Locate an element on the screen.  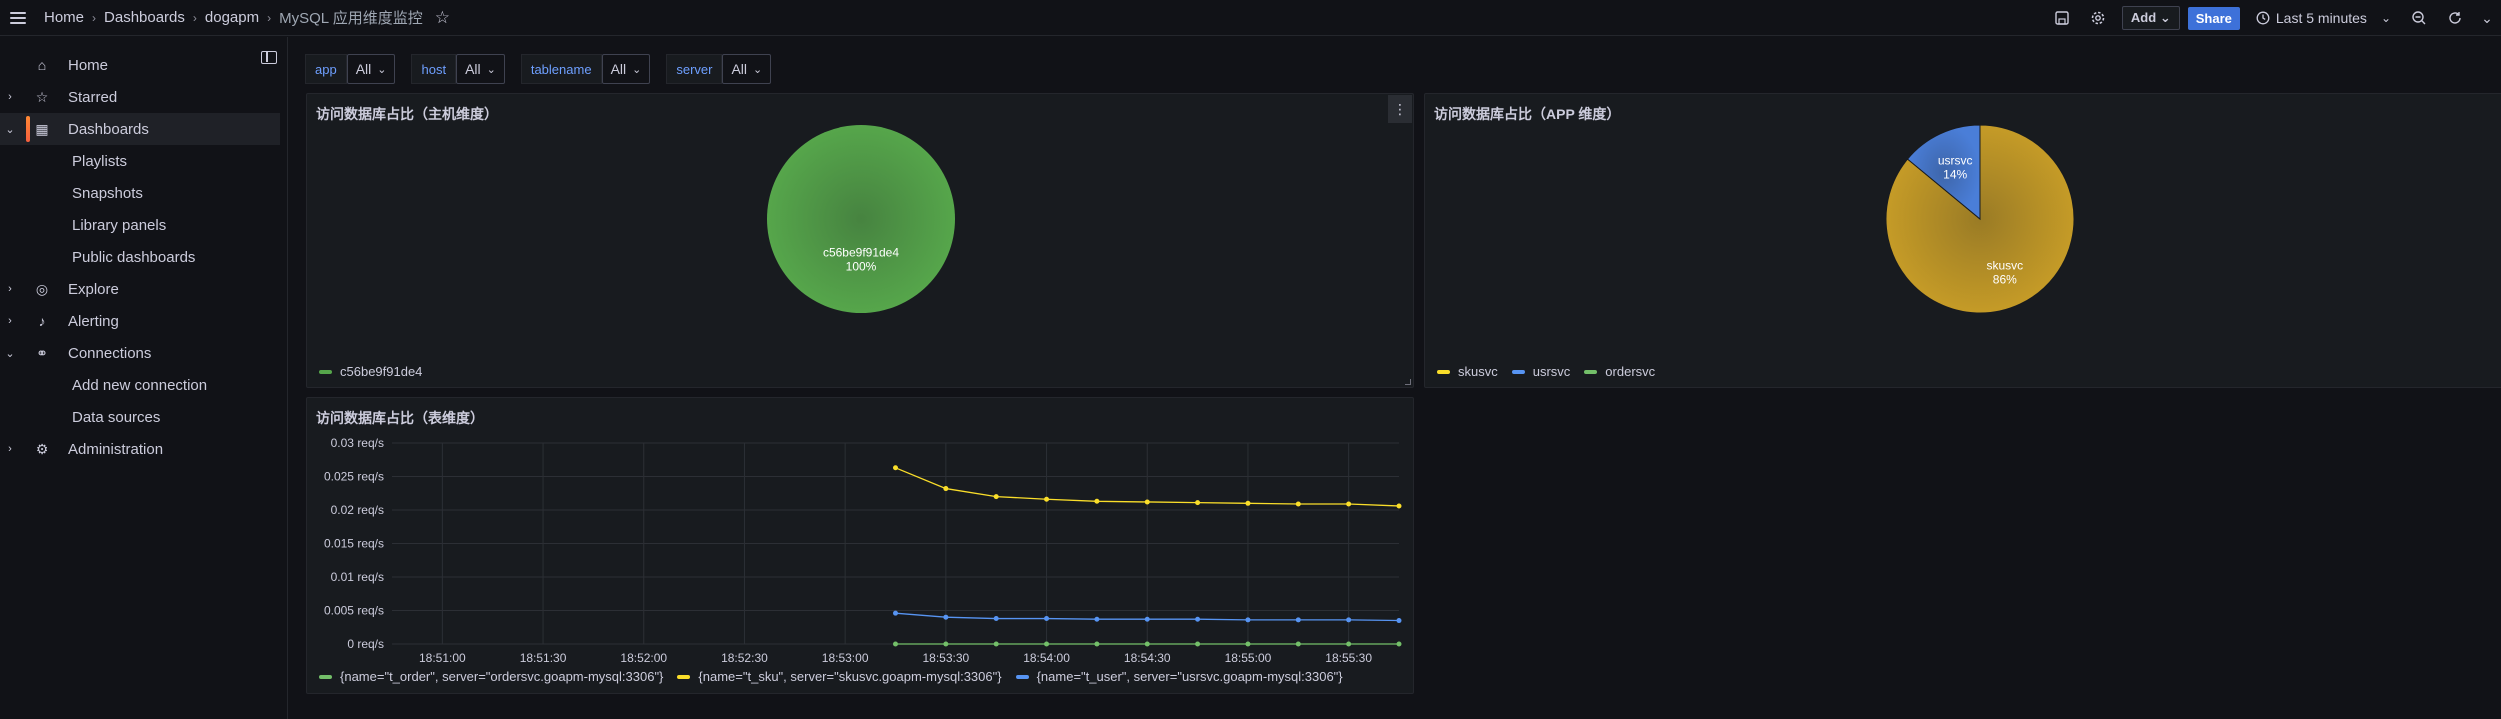
bell-icon: ♪ is located at coordinates (42, 321).